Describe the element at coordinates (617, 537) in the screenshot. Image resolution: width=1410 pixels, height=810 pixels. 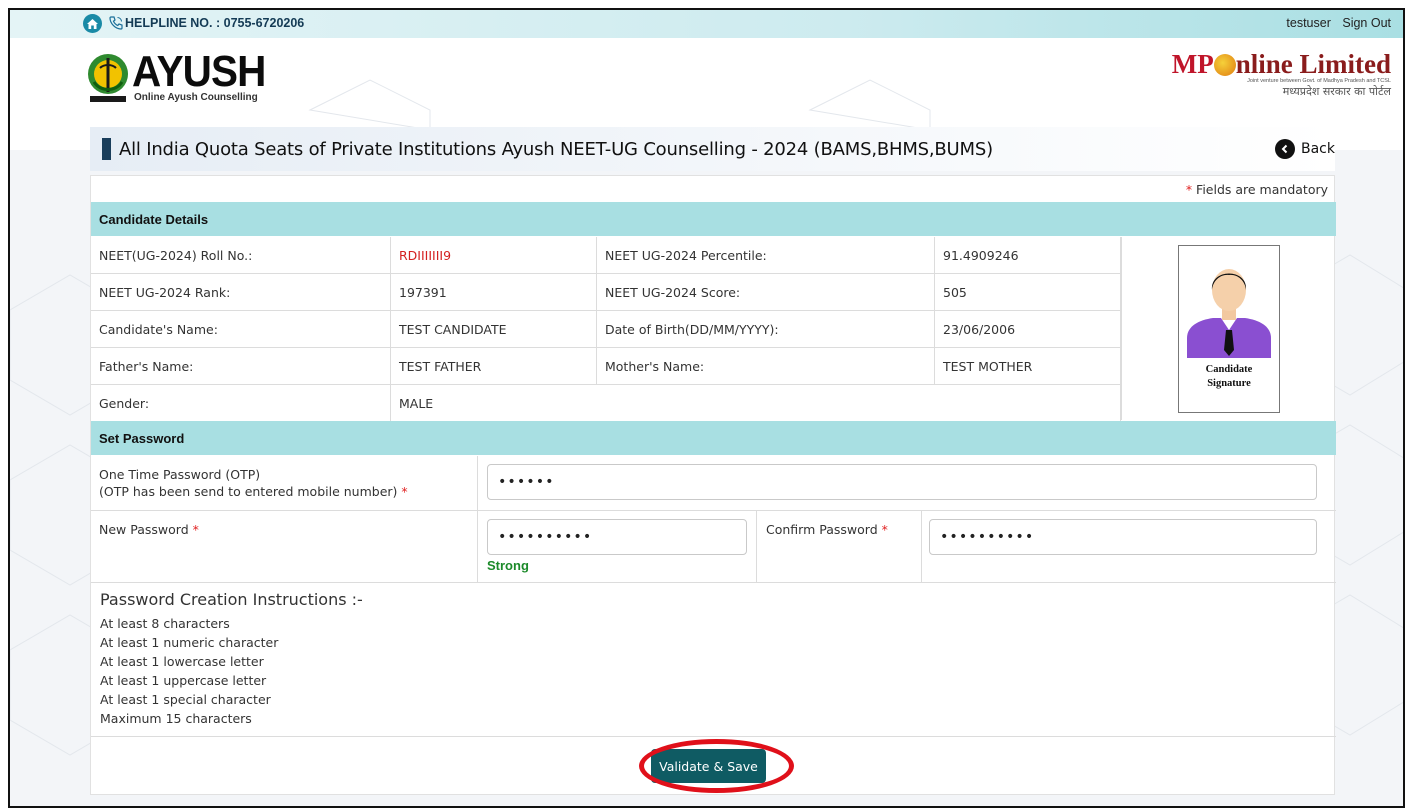
I see `new-password-input: ••••••••••` at that location.